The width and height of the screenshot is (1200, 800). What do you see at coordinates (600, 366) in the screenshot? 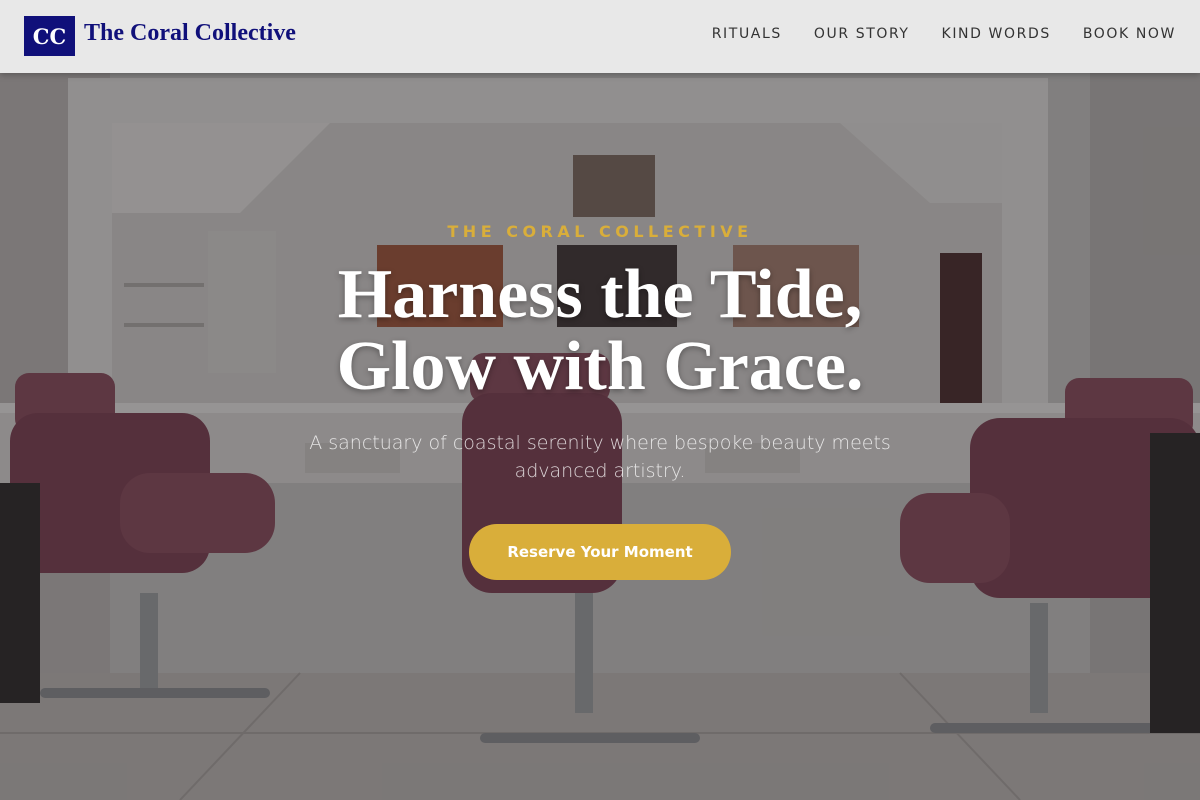
I see `hero-headline-line-2: Glow with Grace.` at bounding box center [600, 366].